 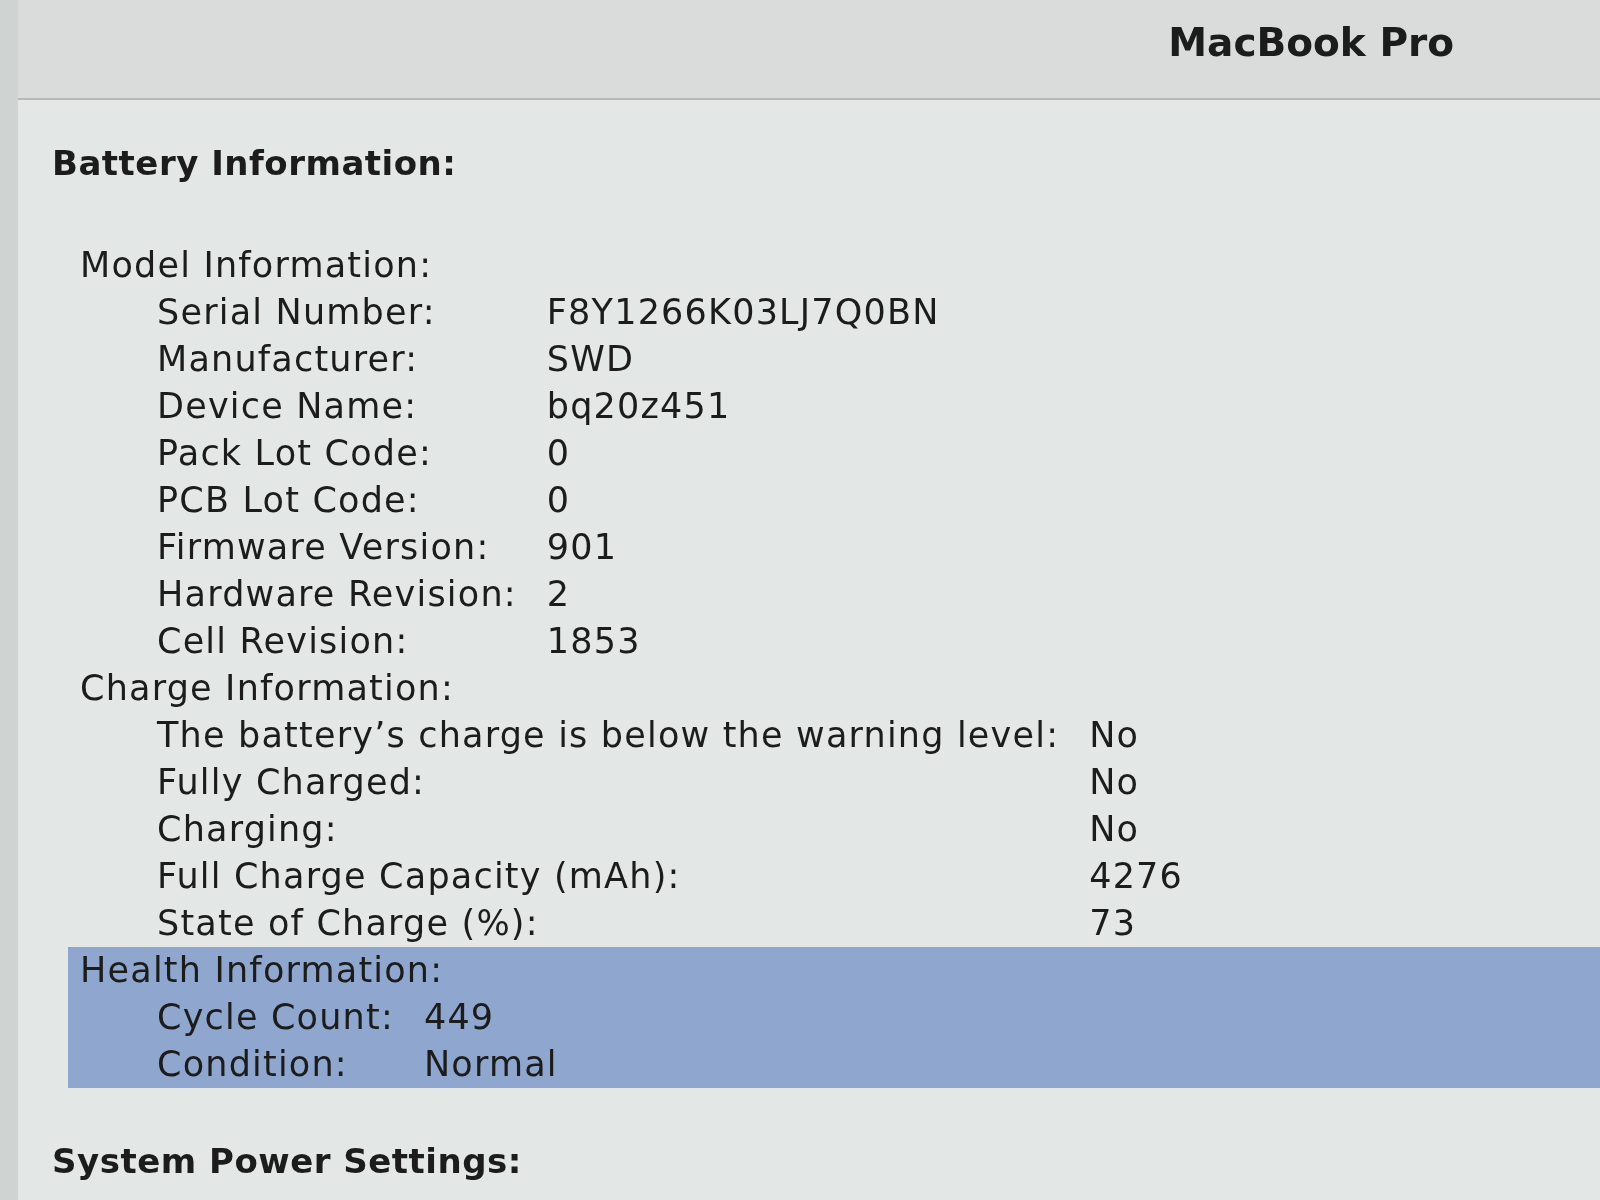 I want to click on row-label: Full Charge Capacity (mAh):, so click(x=419, y=876).